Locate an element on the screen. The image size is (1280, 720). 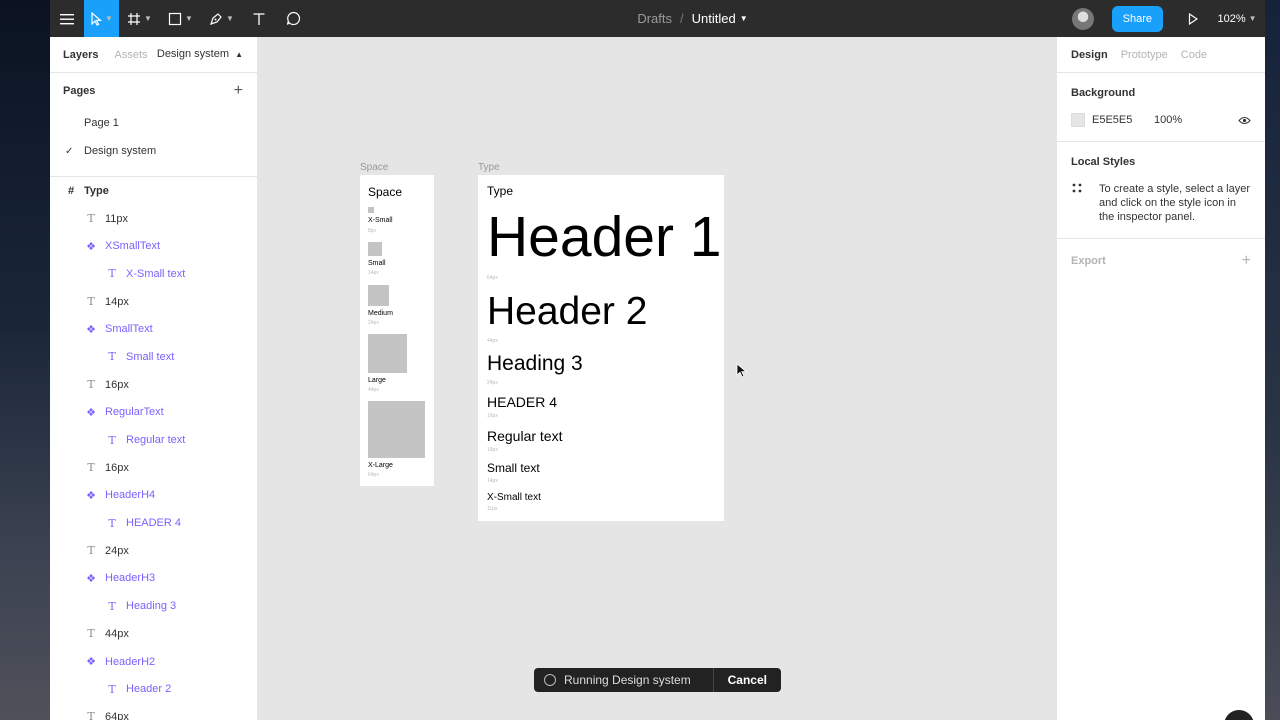
breadcrumb-drafts-link: Drafts is located at coordinates (654, 18).